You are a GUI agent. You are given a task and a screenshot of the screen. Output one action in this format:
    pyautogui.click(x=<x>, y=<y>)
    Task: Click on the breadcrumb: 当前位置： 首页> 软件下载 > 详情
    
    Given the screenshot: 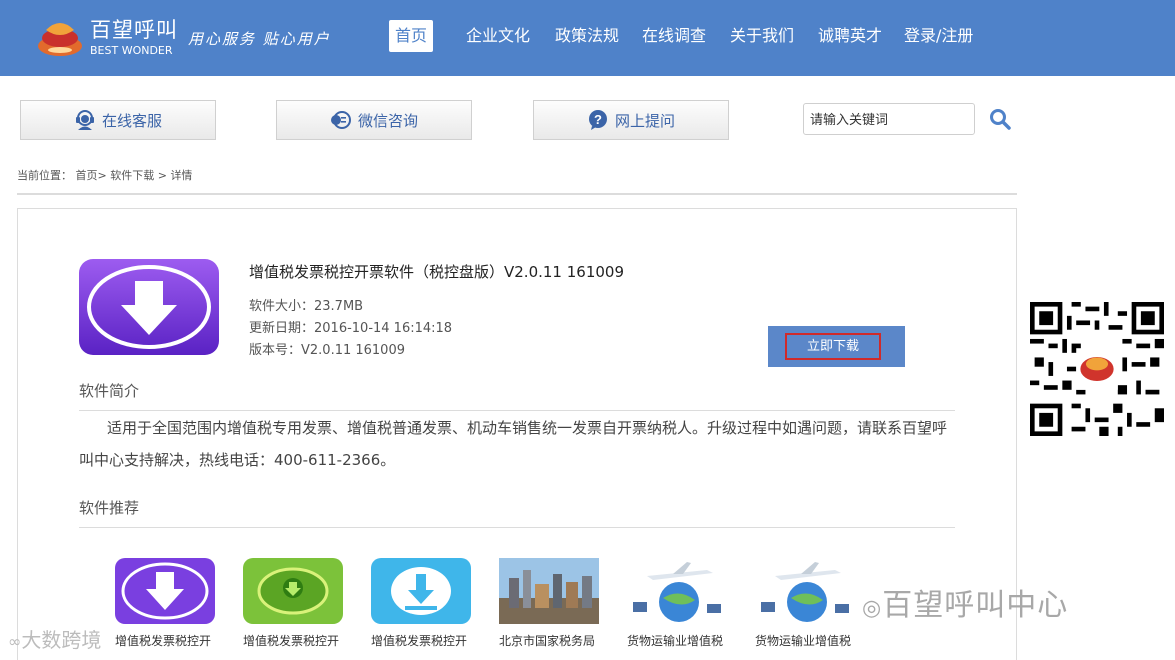 What is the action you would take?
    pyautogui.click(x=104, y=175)
    